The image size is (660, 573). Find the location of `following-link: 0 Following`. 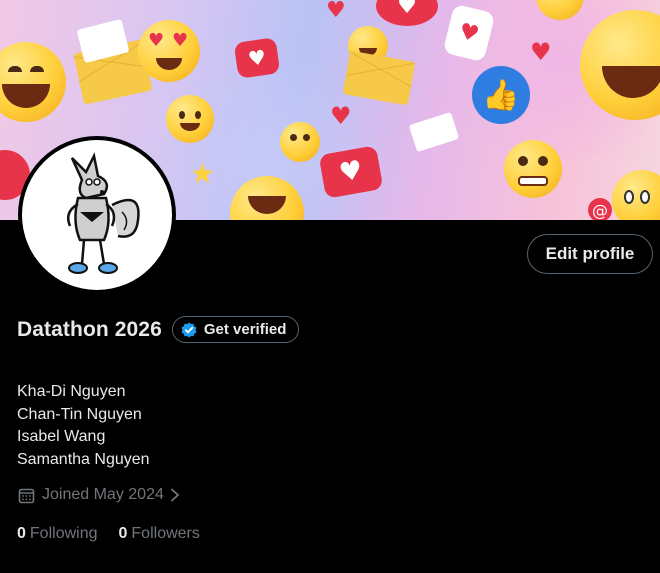

following-link: 0 Following is located at coordinates (57, 534).